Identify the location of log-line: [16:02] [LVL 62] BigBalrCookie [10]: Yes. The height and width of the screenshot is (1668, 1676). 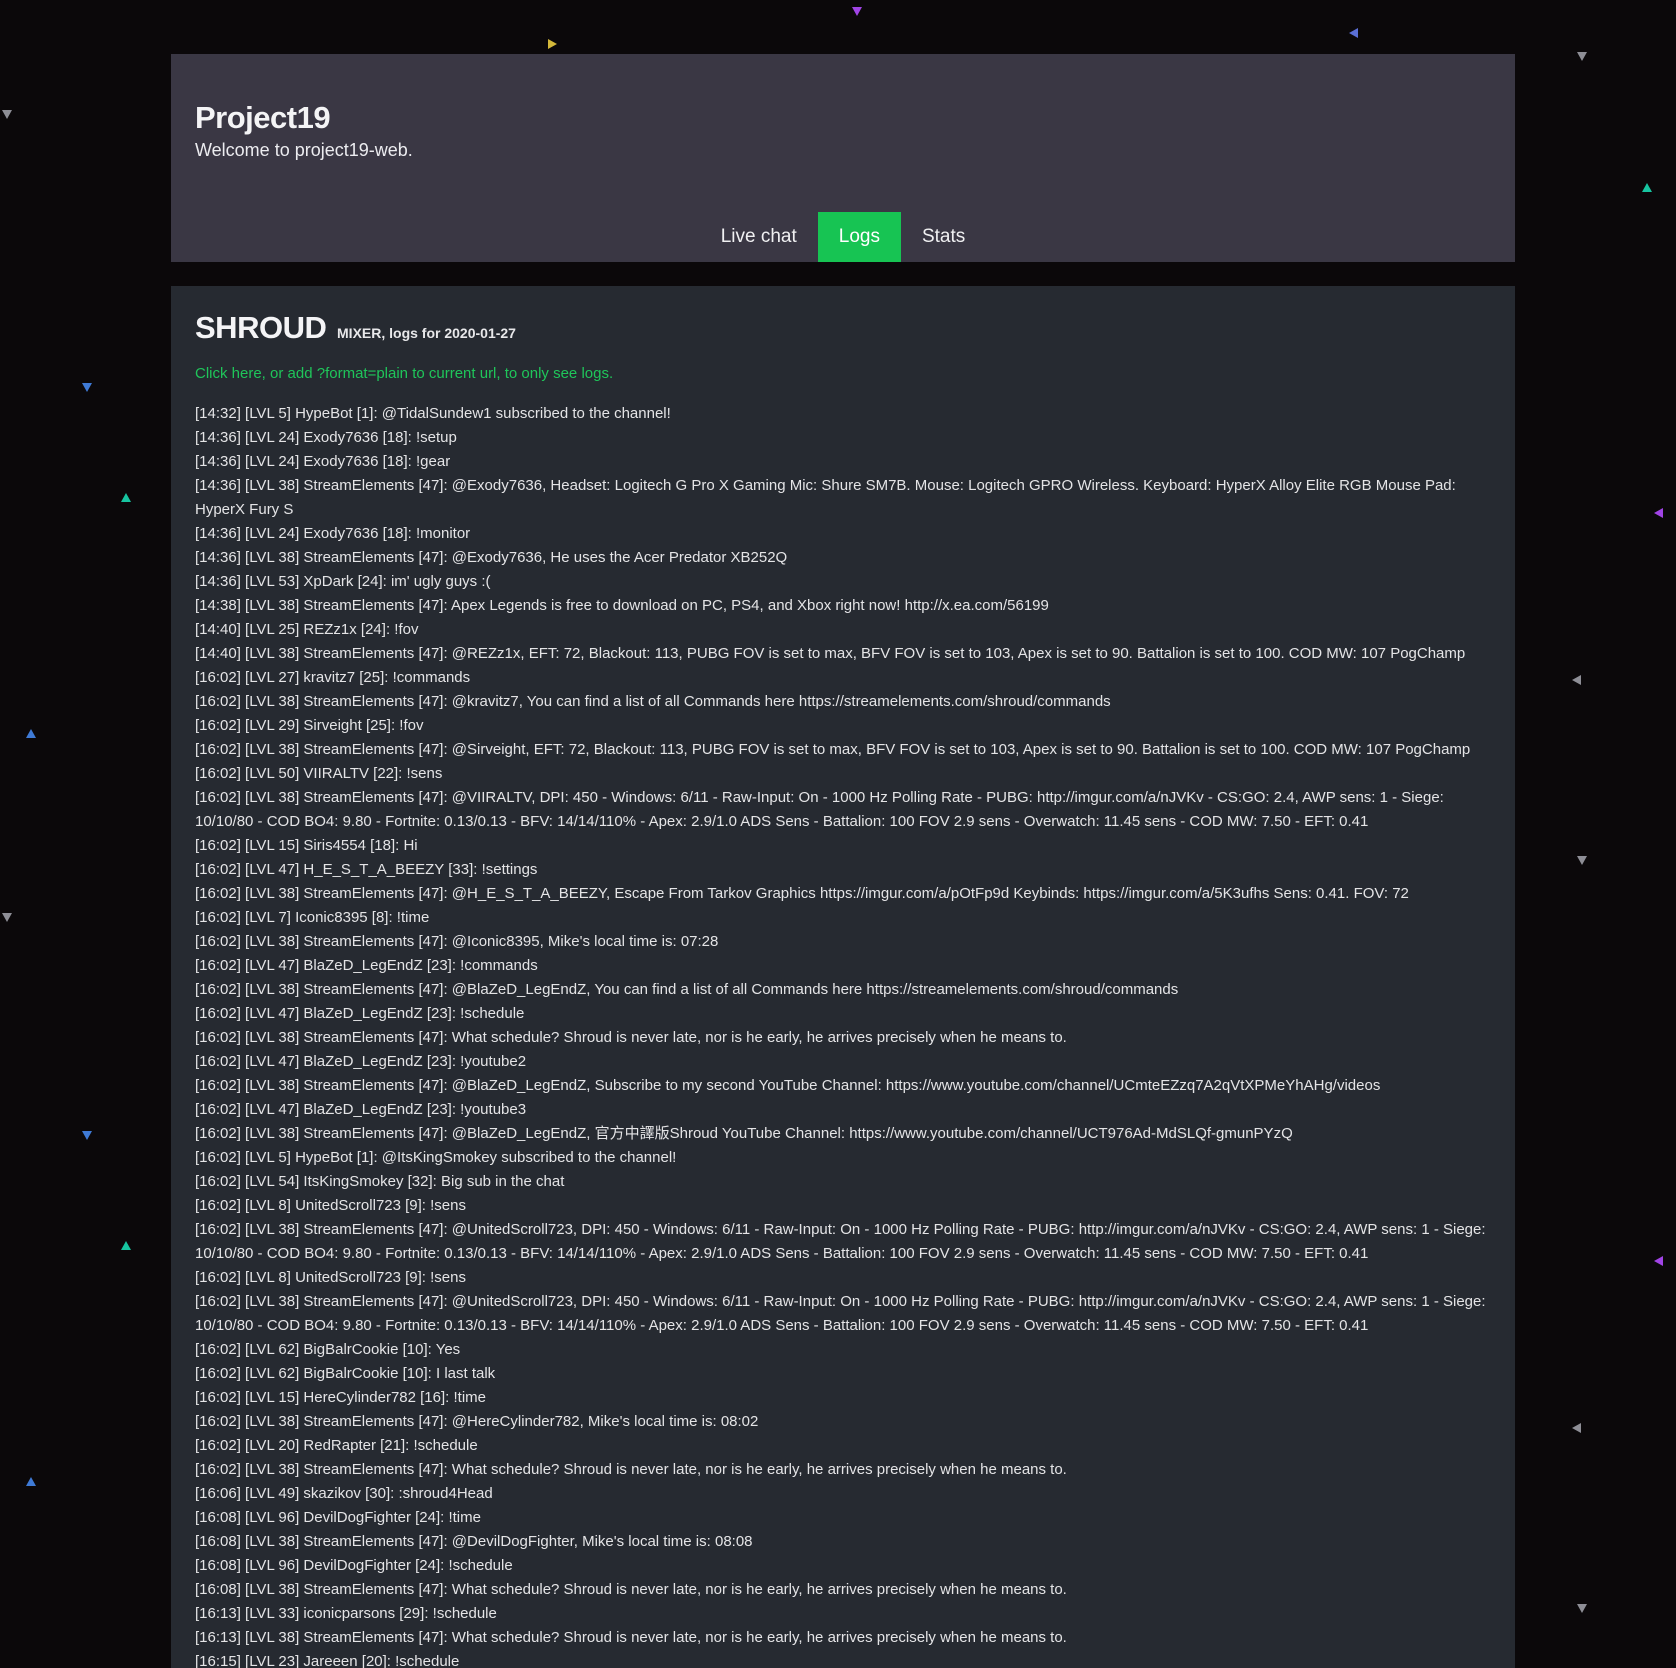
(328, 1349).